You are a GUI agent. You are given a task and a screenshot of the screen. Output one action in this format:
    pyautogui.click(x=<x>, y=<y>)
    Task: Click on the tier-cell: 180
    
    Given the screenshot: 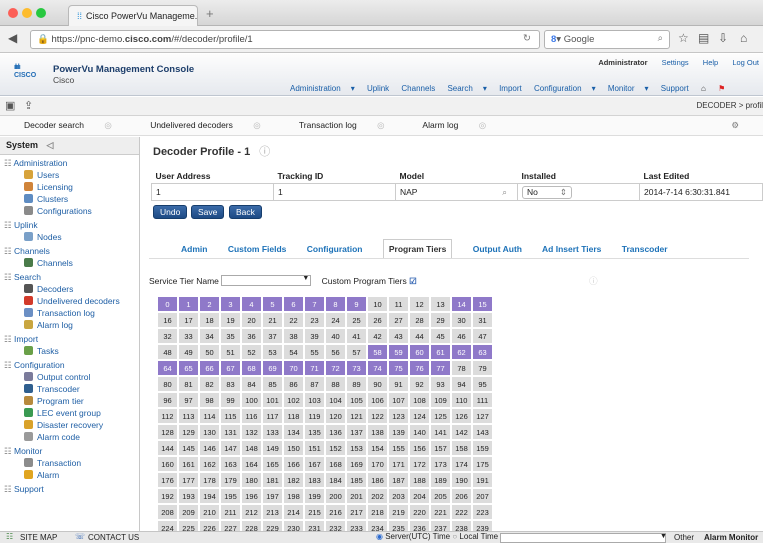 What is the action you would take?
    pyautogui.click(x=251, y=480)
    